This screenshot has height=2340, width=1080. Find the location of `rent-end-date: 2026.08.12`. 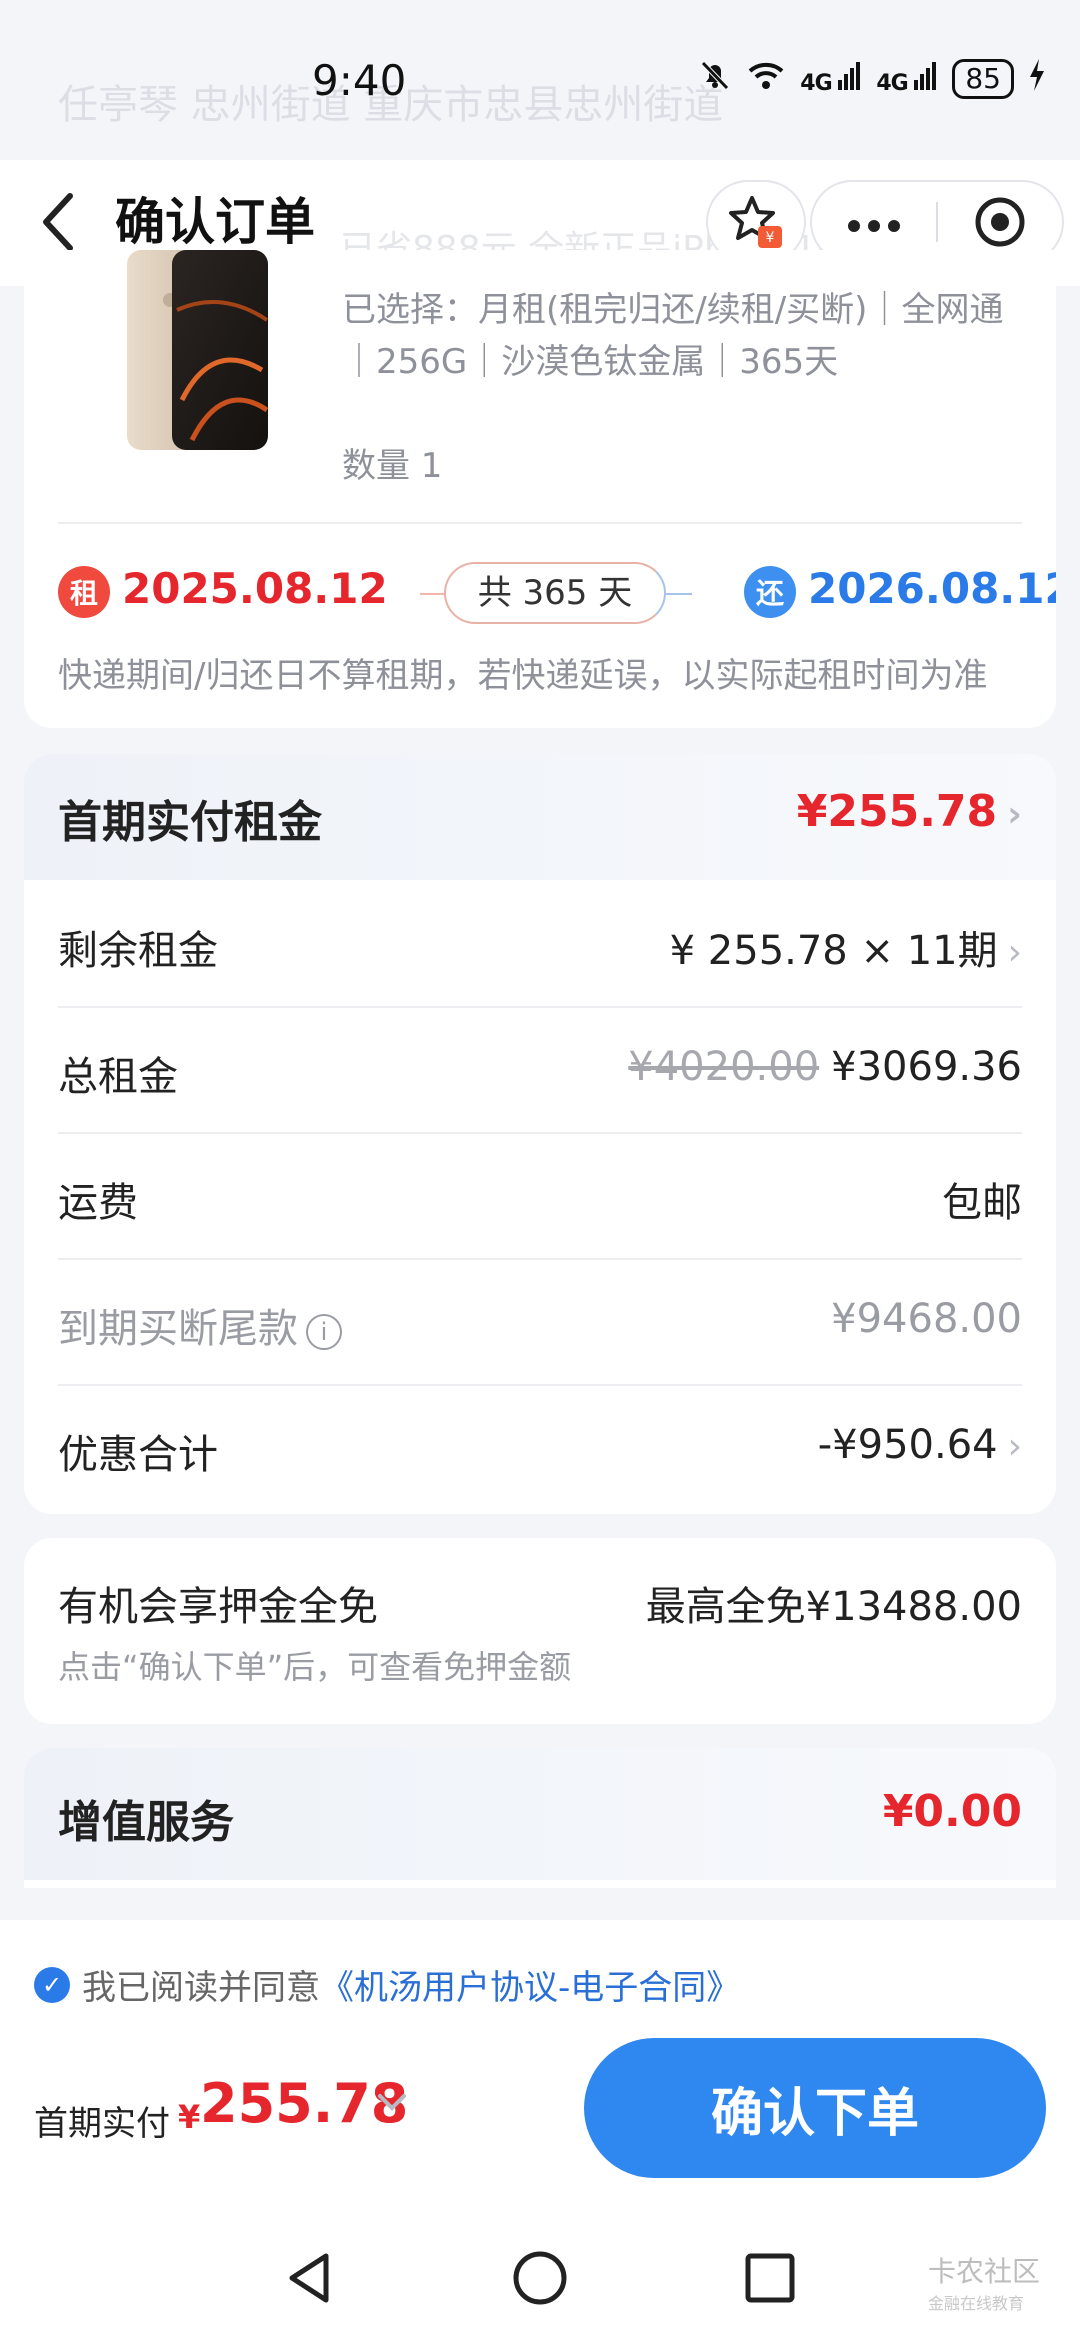

rent-end-date: 2026.08.12 is located at coordinates (932, 588).